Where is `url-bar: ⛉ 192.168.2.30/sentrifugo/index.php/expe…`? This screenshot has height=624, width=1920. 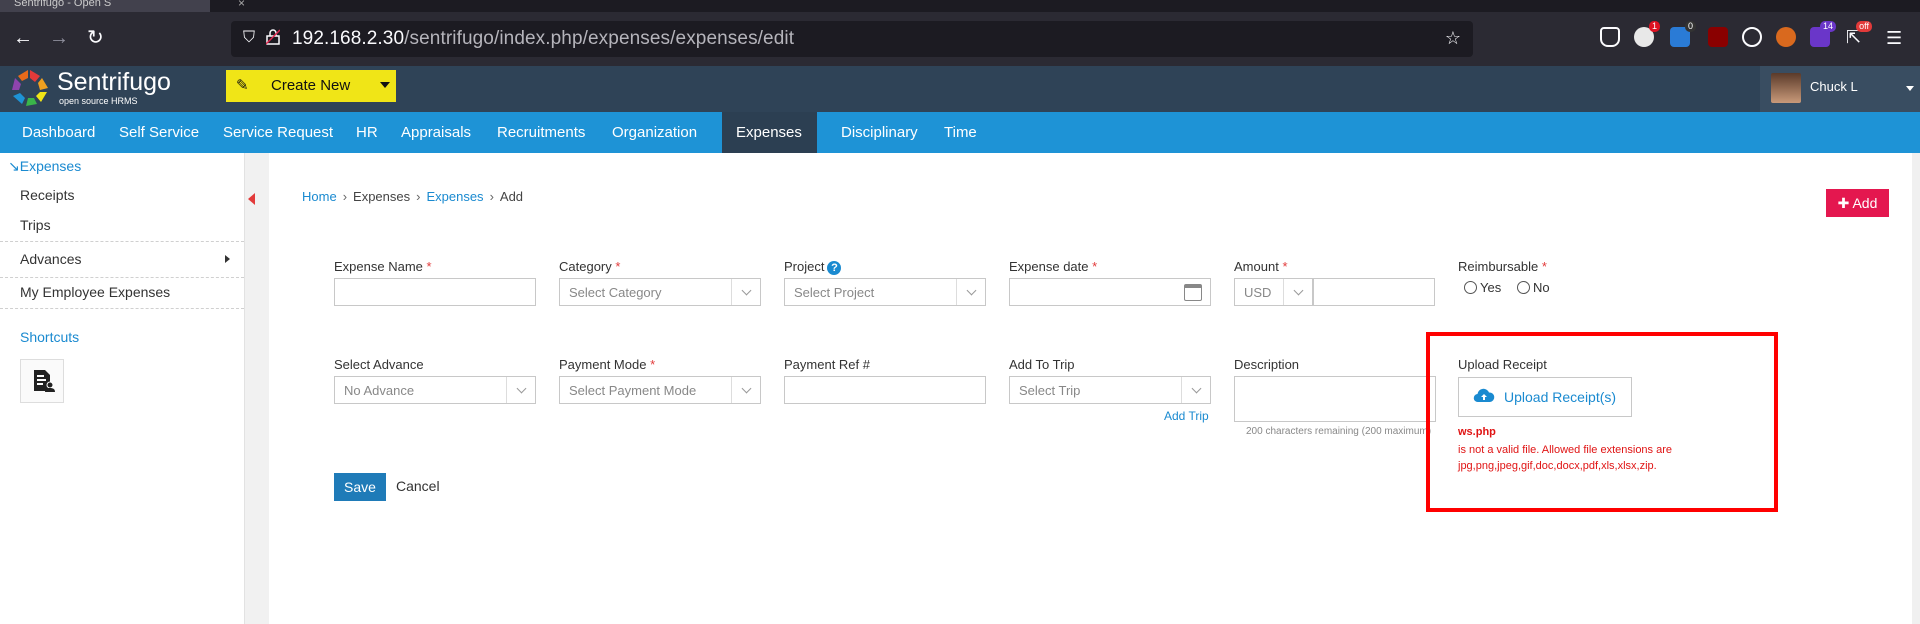 url-bar: ⛉ 192.168.2.30/sentrifugo/index.php/expe… is located at coordinates (852, 39).